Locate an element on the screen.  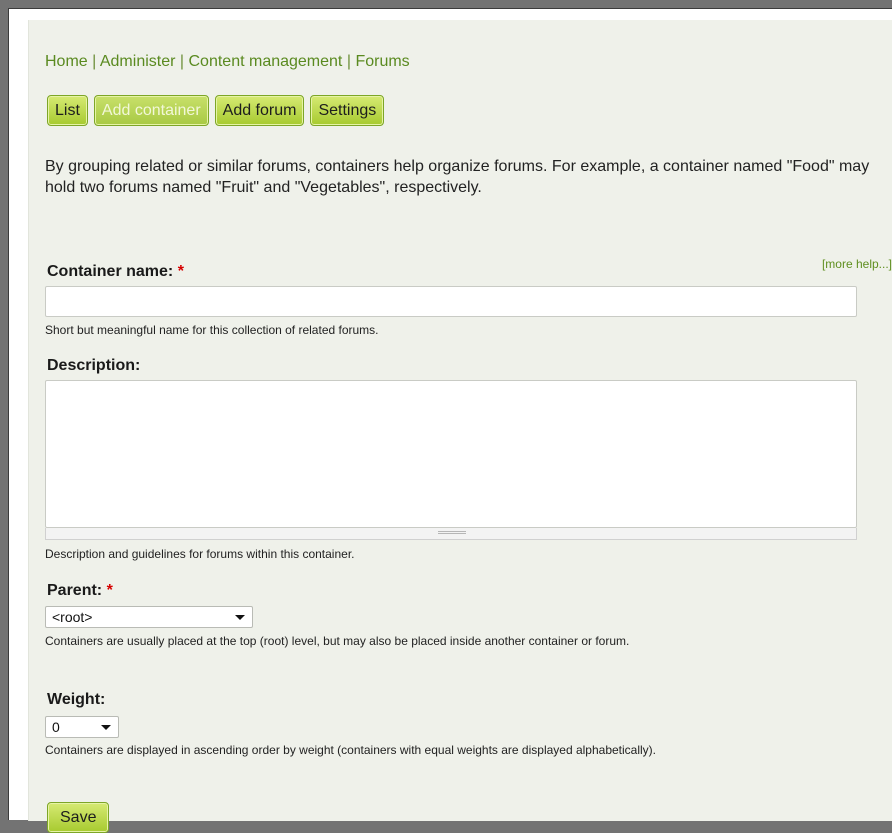
weight-select-value: 0 is located at coordinates (56, 727).